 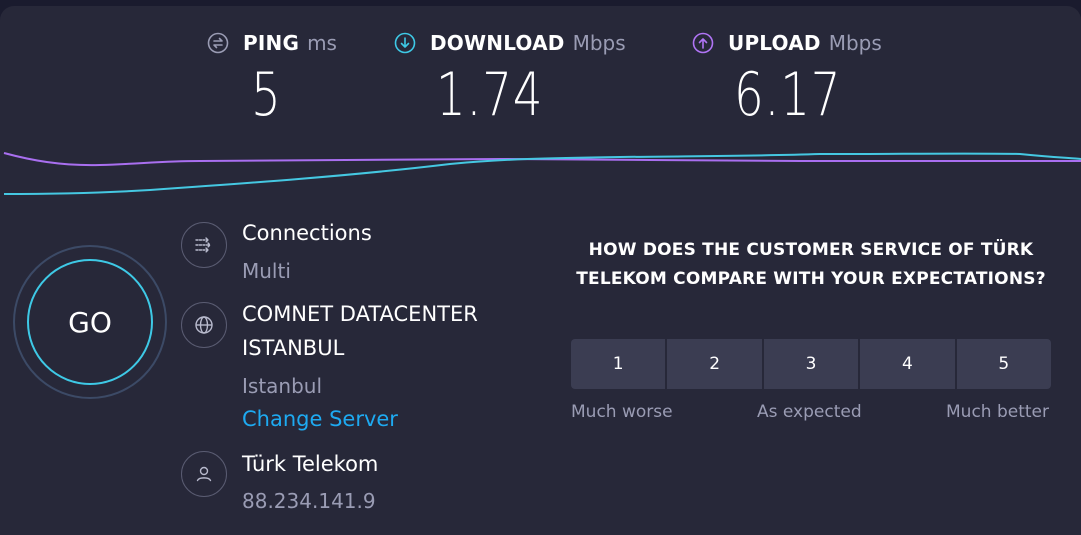 What do you see at coordinates (1004, 364) in the screenshot?
I see `rating-button-5: 5` at bounding box center [1004, 364].